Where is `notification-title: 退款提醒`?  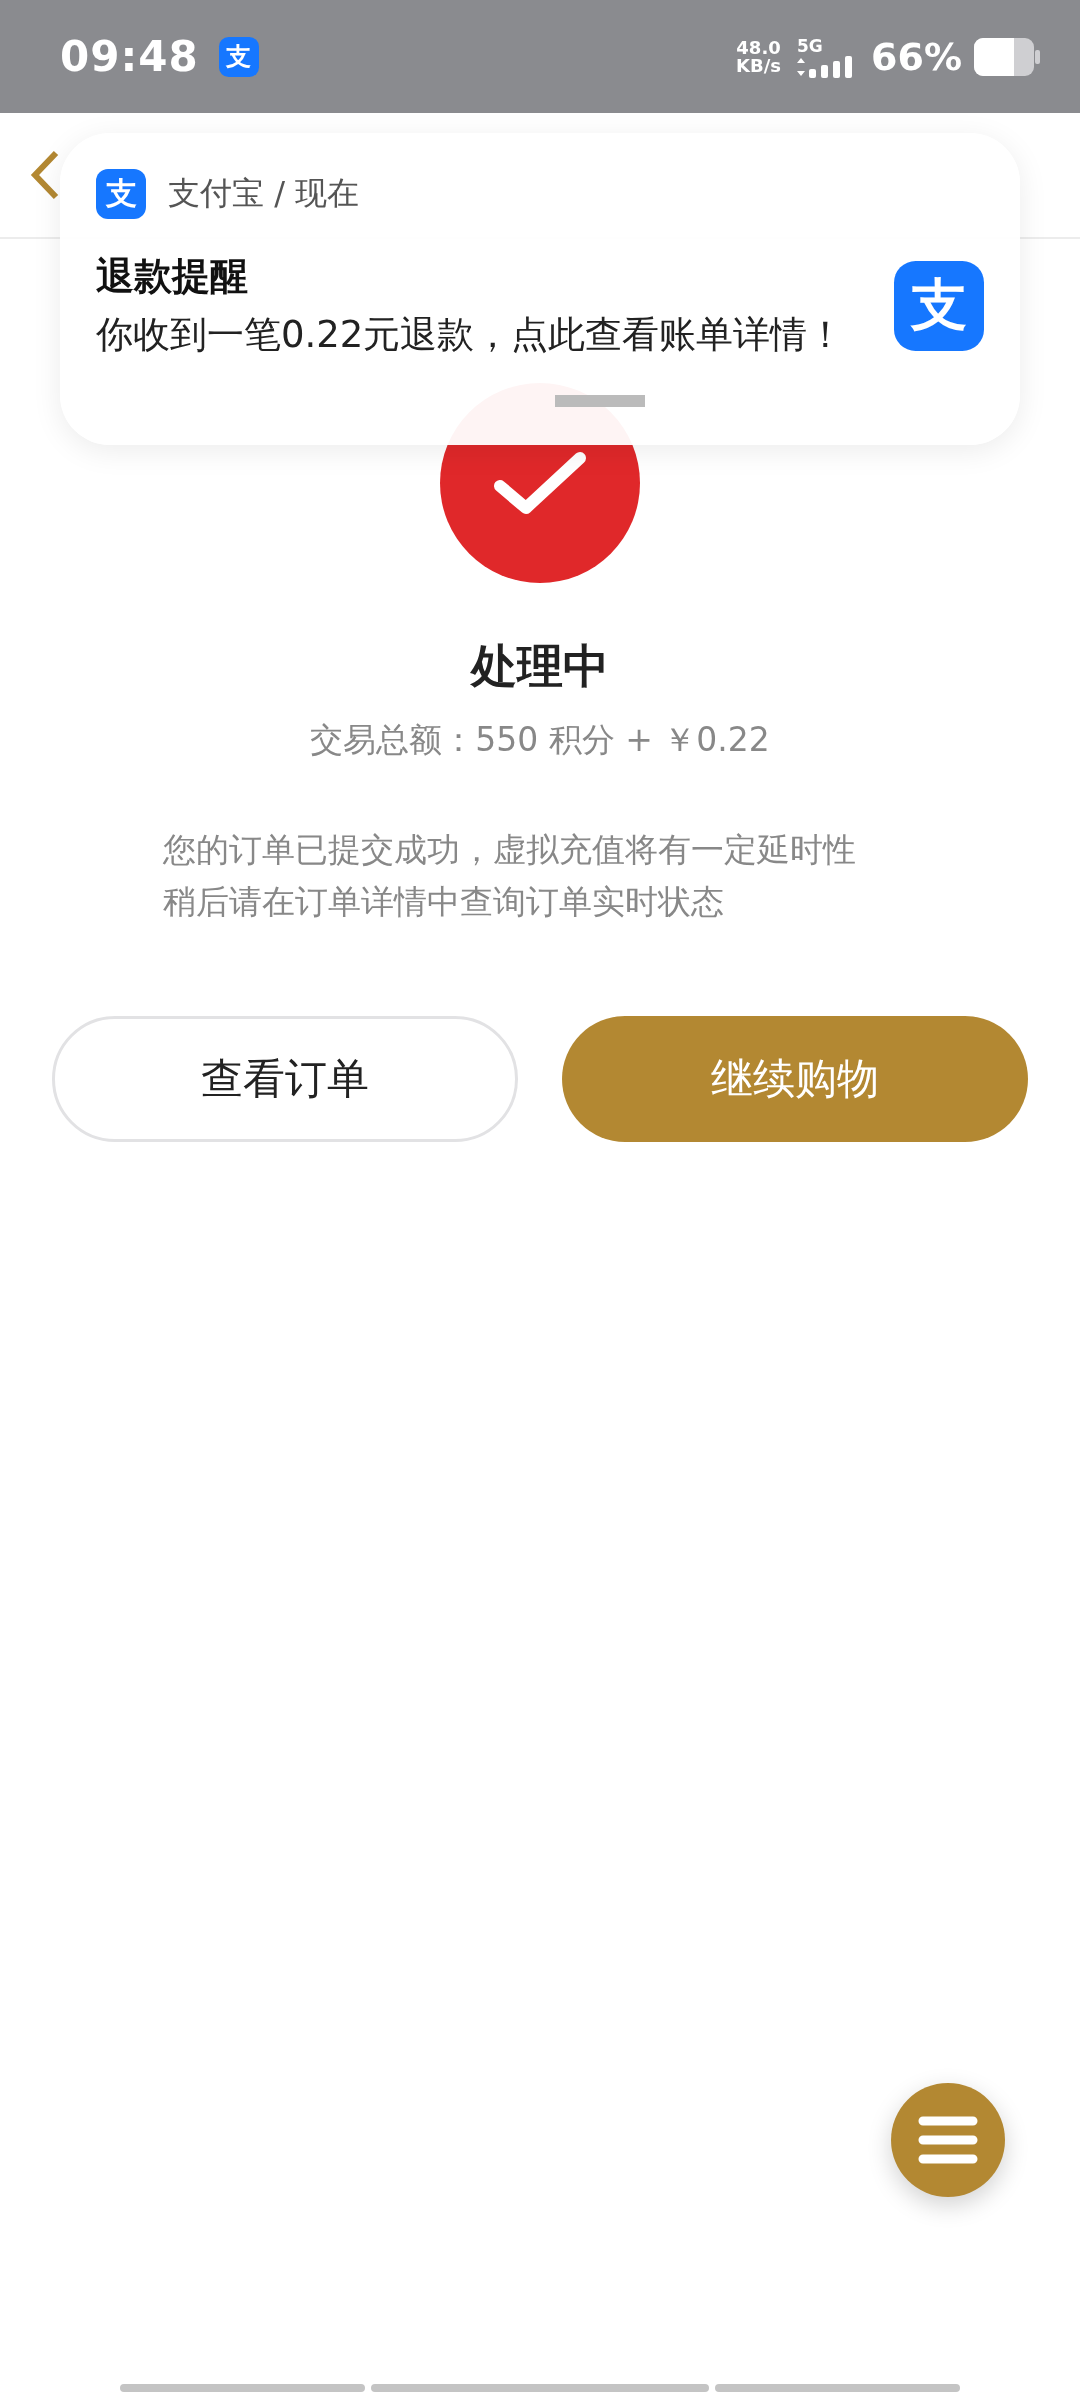 notification-title: 退款提醒 is located at coordinates (172, 276).